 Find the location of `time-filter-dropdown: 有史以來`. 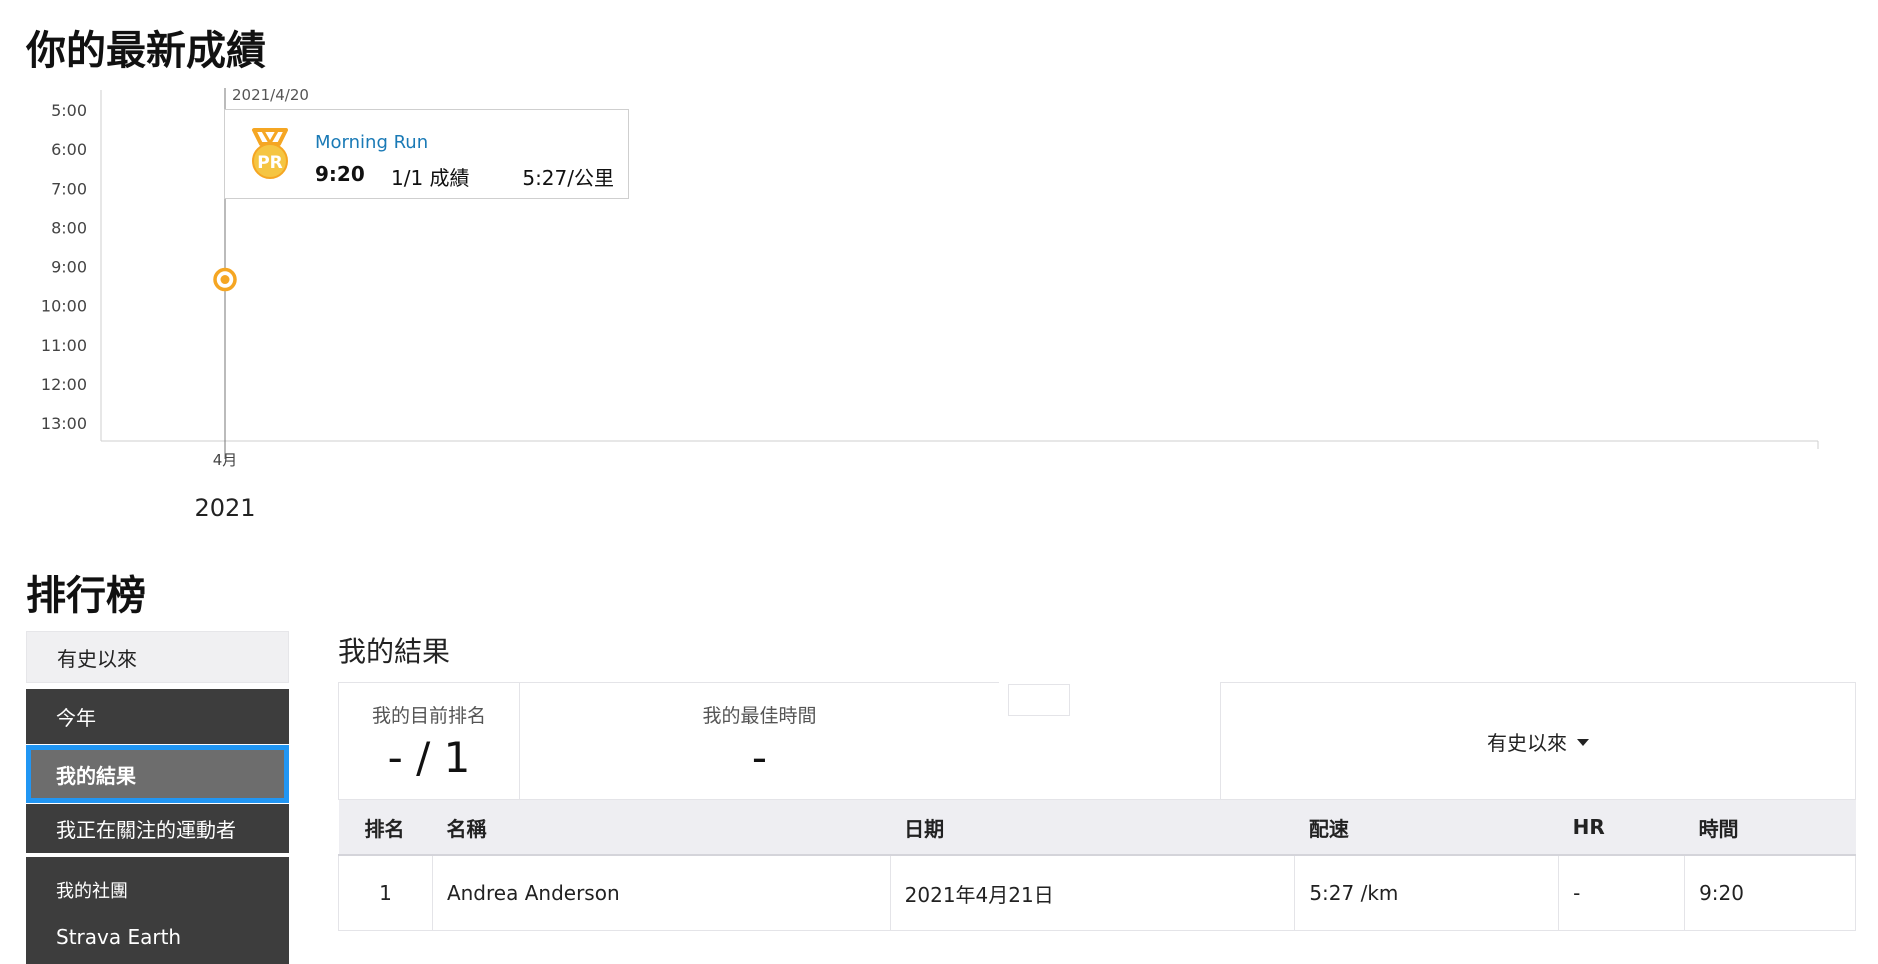

time-filter-dropdown: 有史以來 is located at coordinates (1538, 741).